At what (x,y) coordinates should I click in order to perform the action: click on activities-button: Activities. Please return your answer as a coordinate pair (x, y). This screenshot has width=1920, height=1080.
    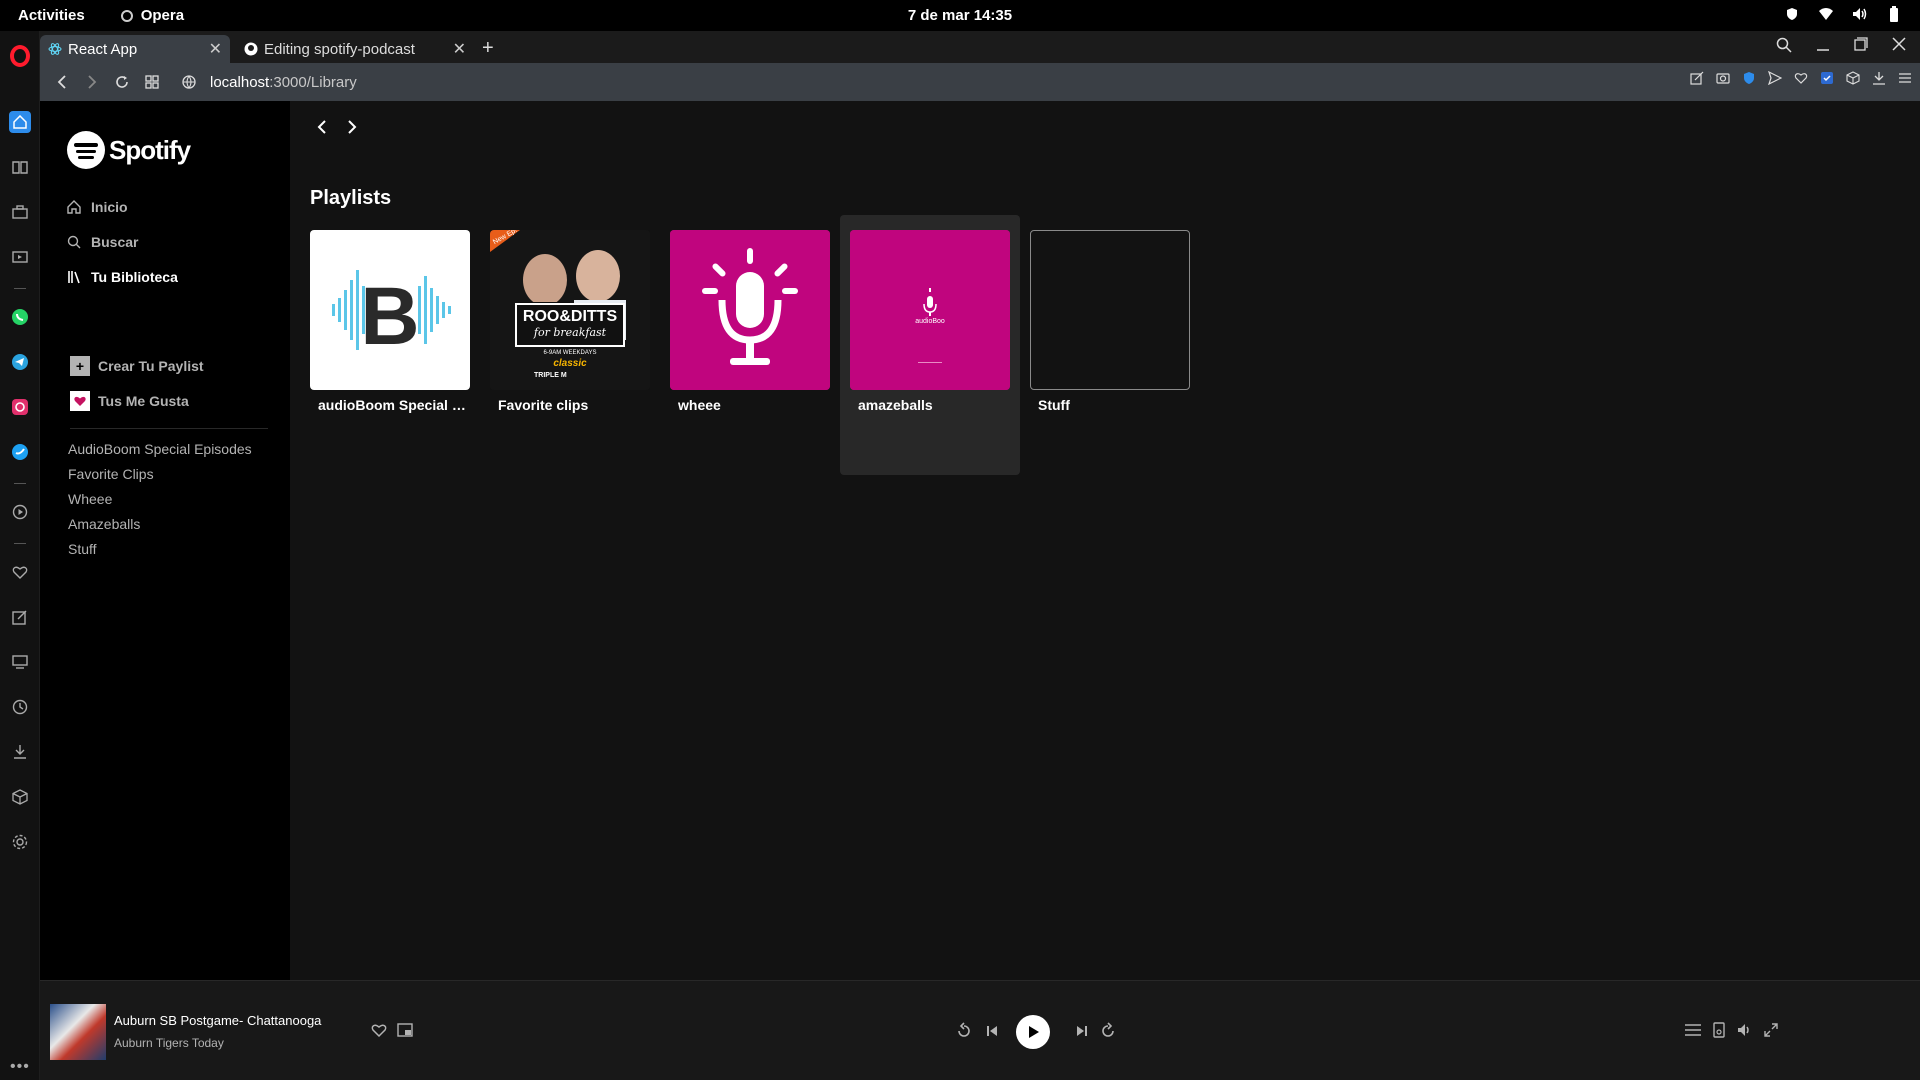
    Looking at the image, I should click on (51, 15).